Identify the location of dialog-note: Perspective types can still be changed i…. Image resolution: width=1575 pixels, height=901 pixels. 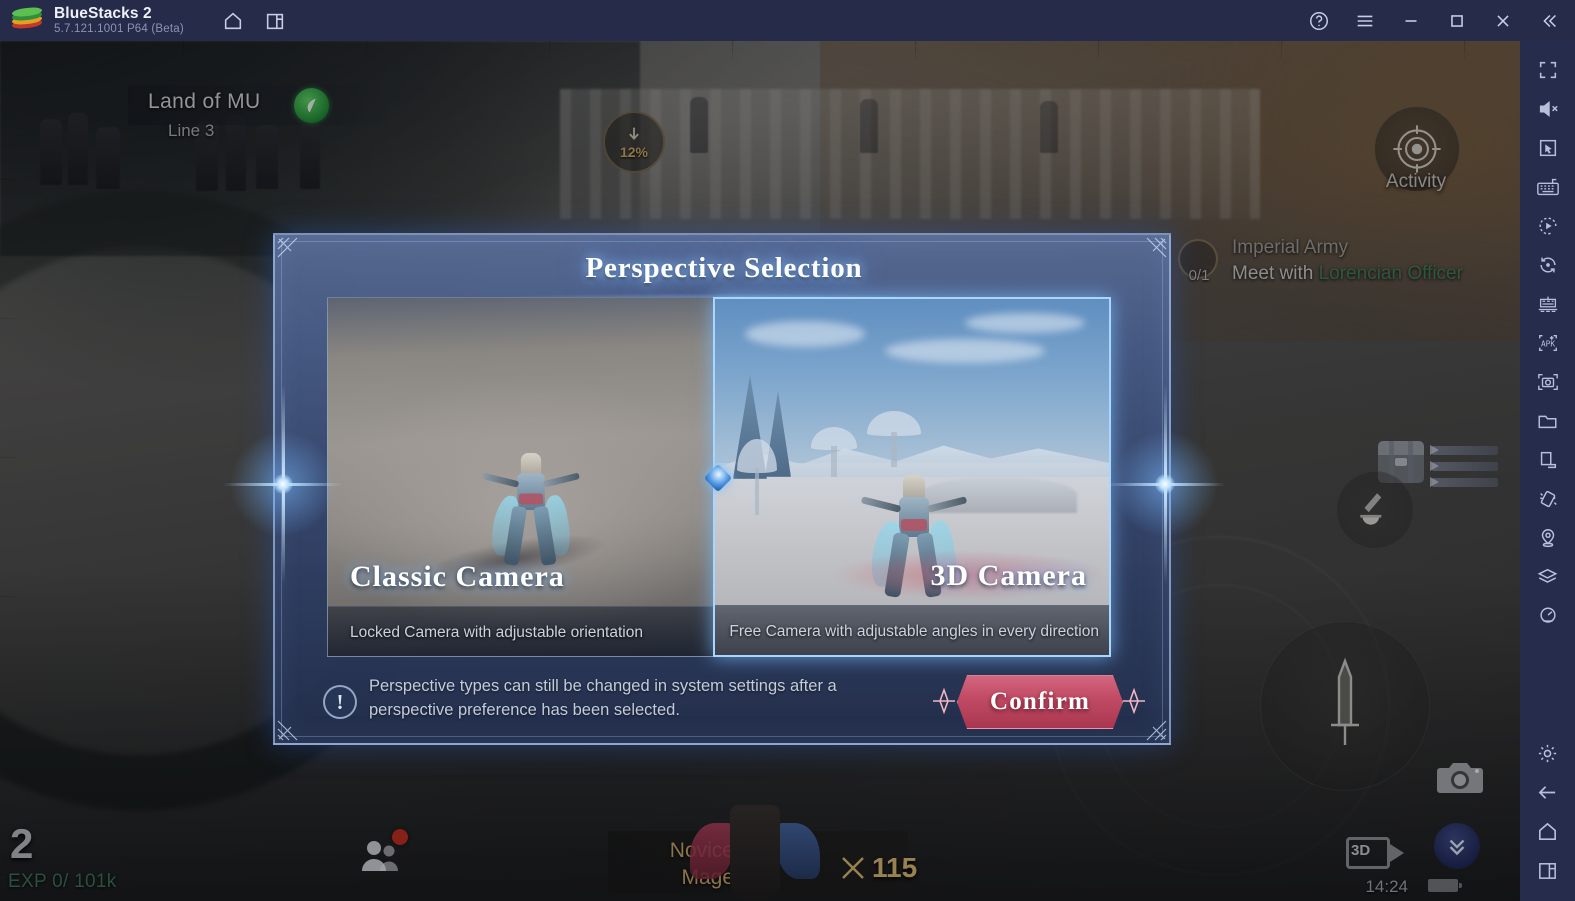
(603, 698).